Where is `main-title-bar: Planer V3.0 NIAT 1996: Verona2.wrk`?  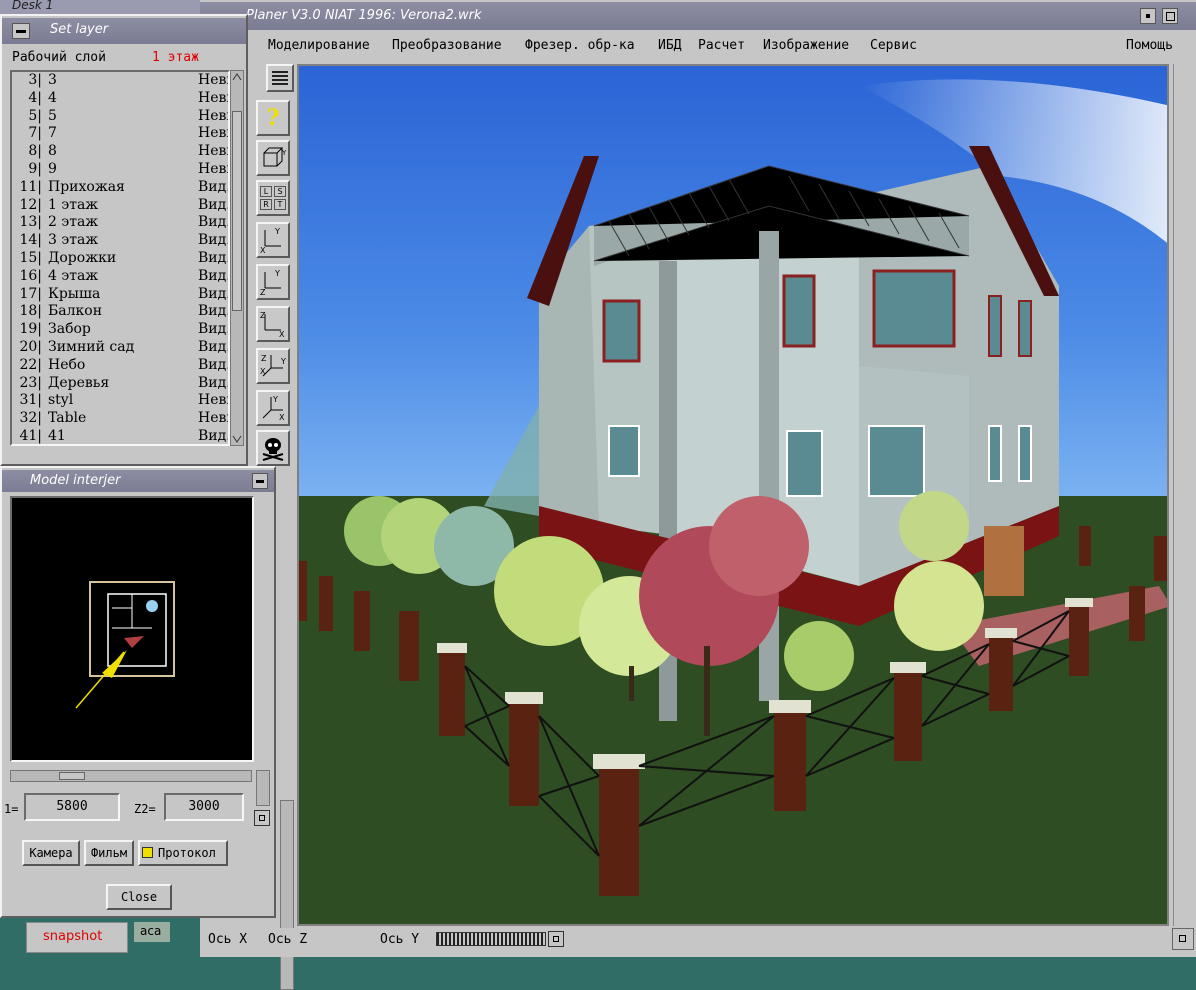 main-title-bar: Planer V3.0 NIAT 1996: Verona2.wrk is located at coordinates (698, 16).